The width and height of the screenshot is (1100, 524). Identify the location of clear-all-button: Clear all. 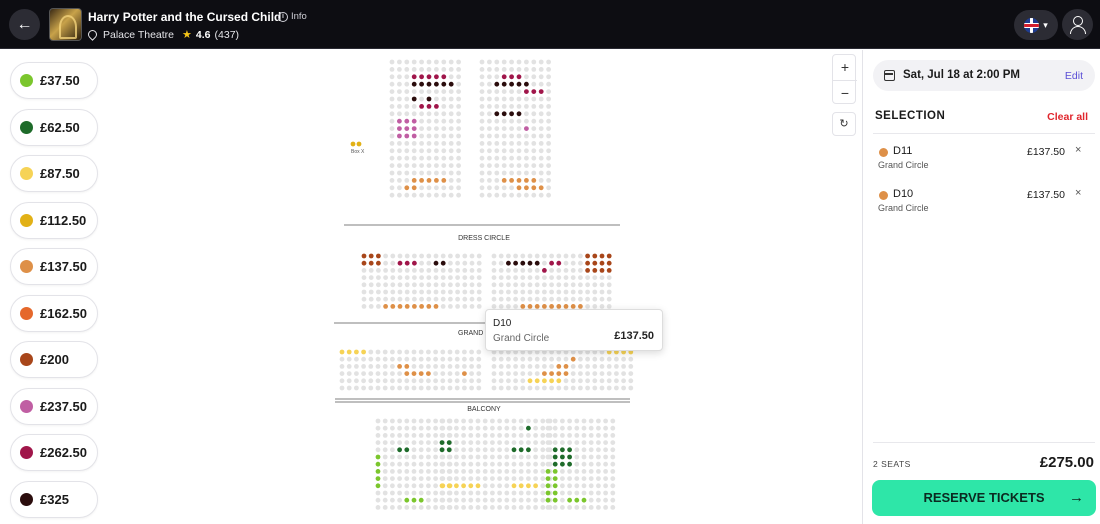
(1067, 117).